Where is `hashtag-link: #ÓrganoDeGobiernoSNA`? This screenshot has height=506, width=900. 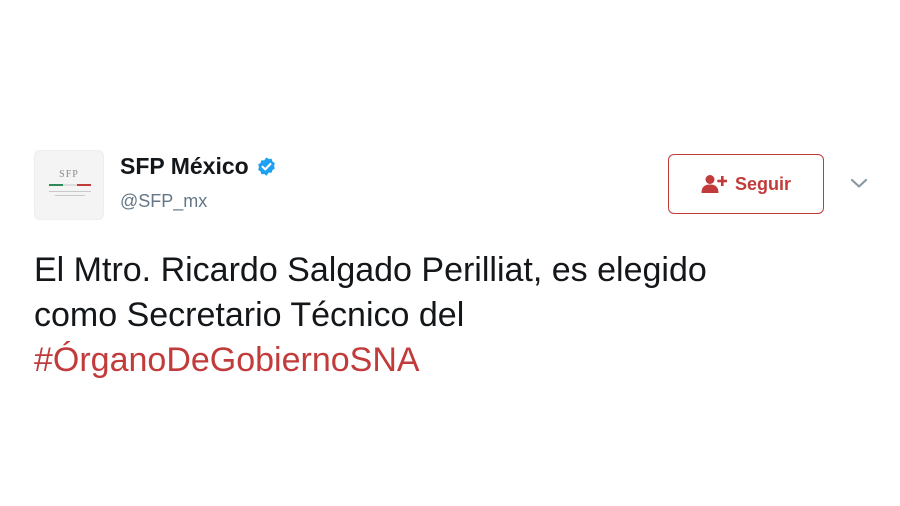
hashtag-link: #ÓrganoDeGobiernoSNA is located at coordinates (444, 360).